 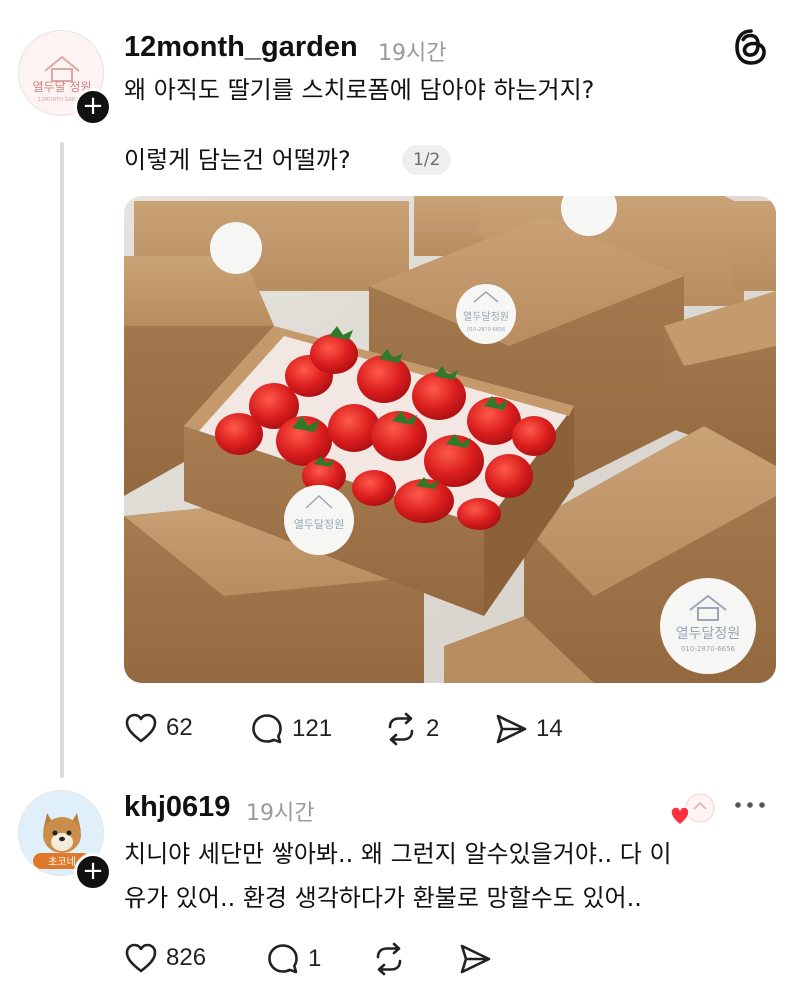 I want to click on reply-text-line-2: 유가 있어.. 환경 생각하다가 환불로 망할수도 있어.., so click(x=383, y=898).